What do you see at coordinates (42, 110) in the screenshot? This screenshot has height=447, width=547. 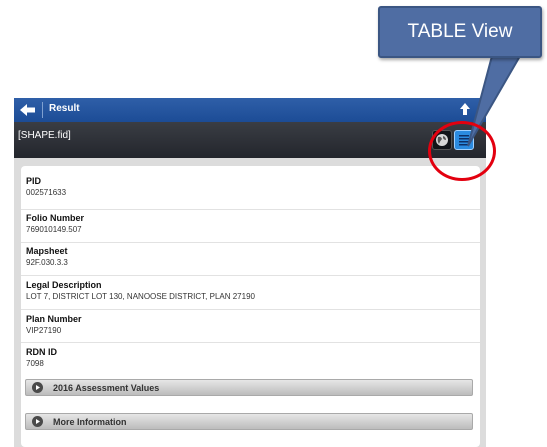 I see `header-divider` at bounding box center [42, 110].